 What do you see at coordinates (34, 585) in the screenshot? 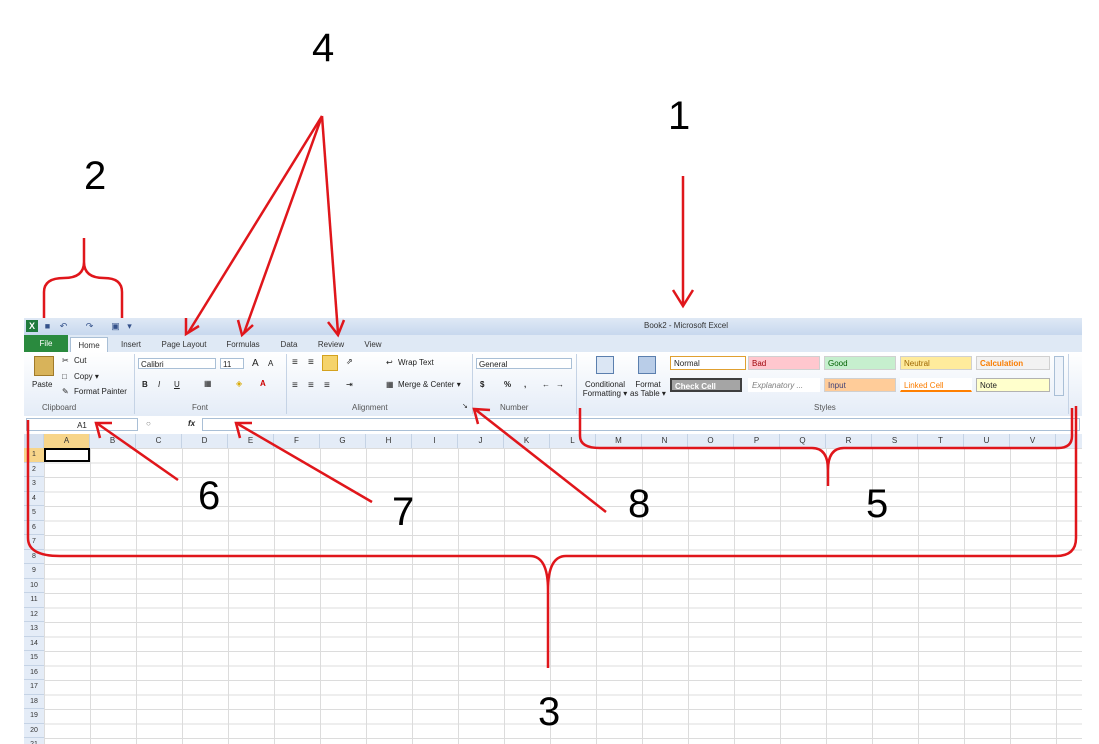
I see `row-header: 10` at bounding box center [34, 585].